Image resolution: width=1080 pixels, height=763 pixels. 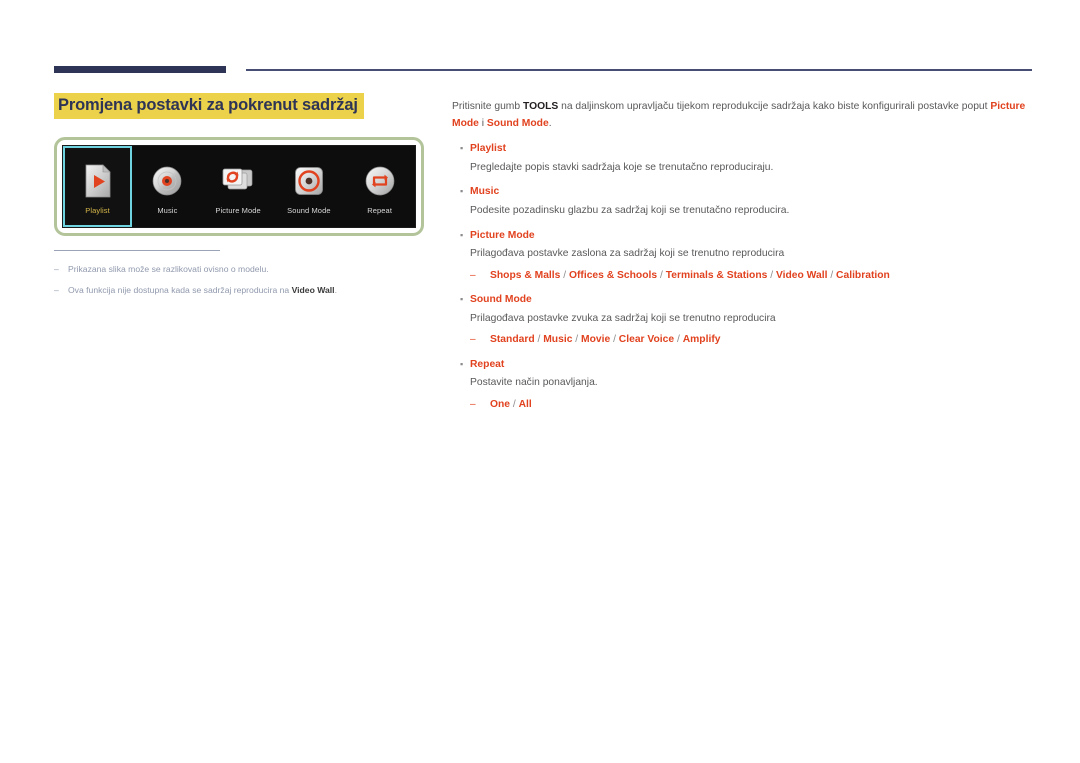 I want to click on toolbar-item-picture-mode: Picture Mode, so click(x=238, y=186).